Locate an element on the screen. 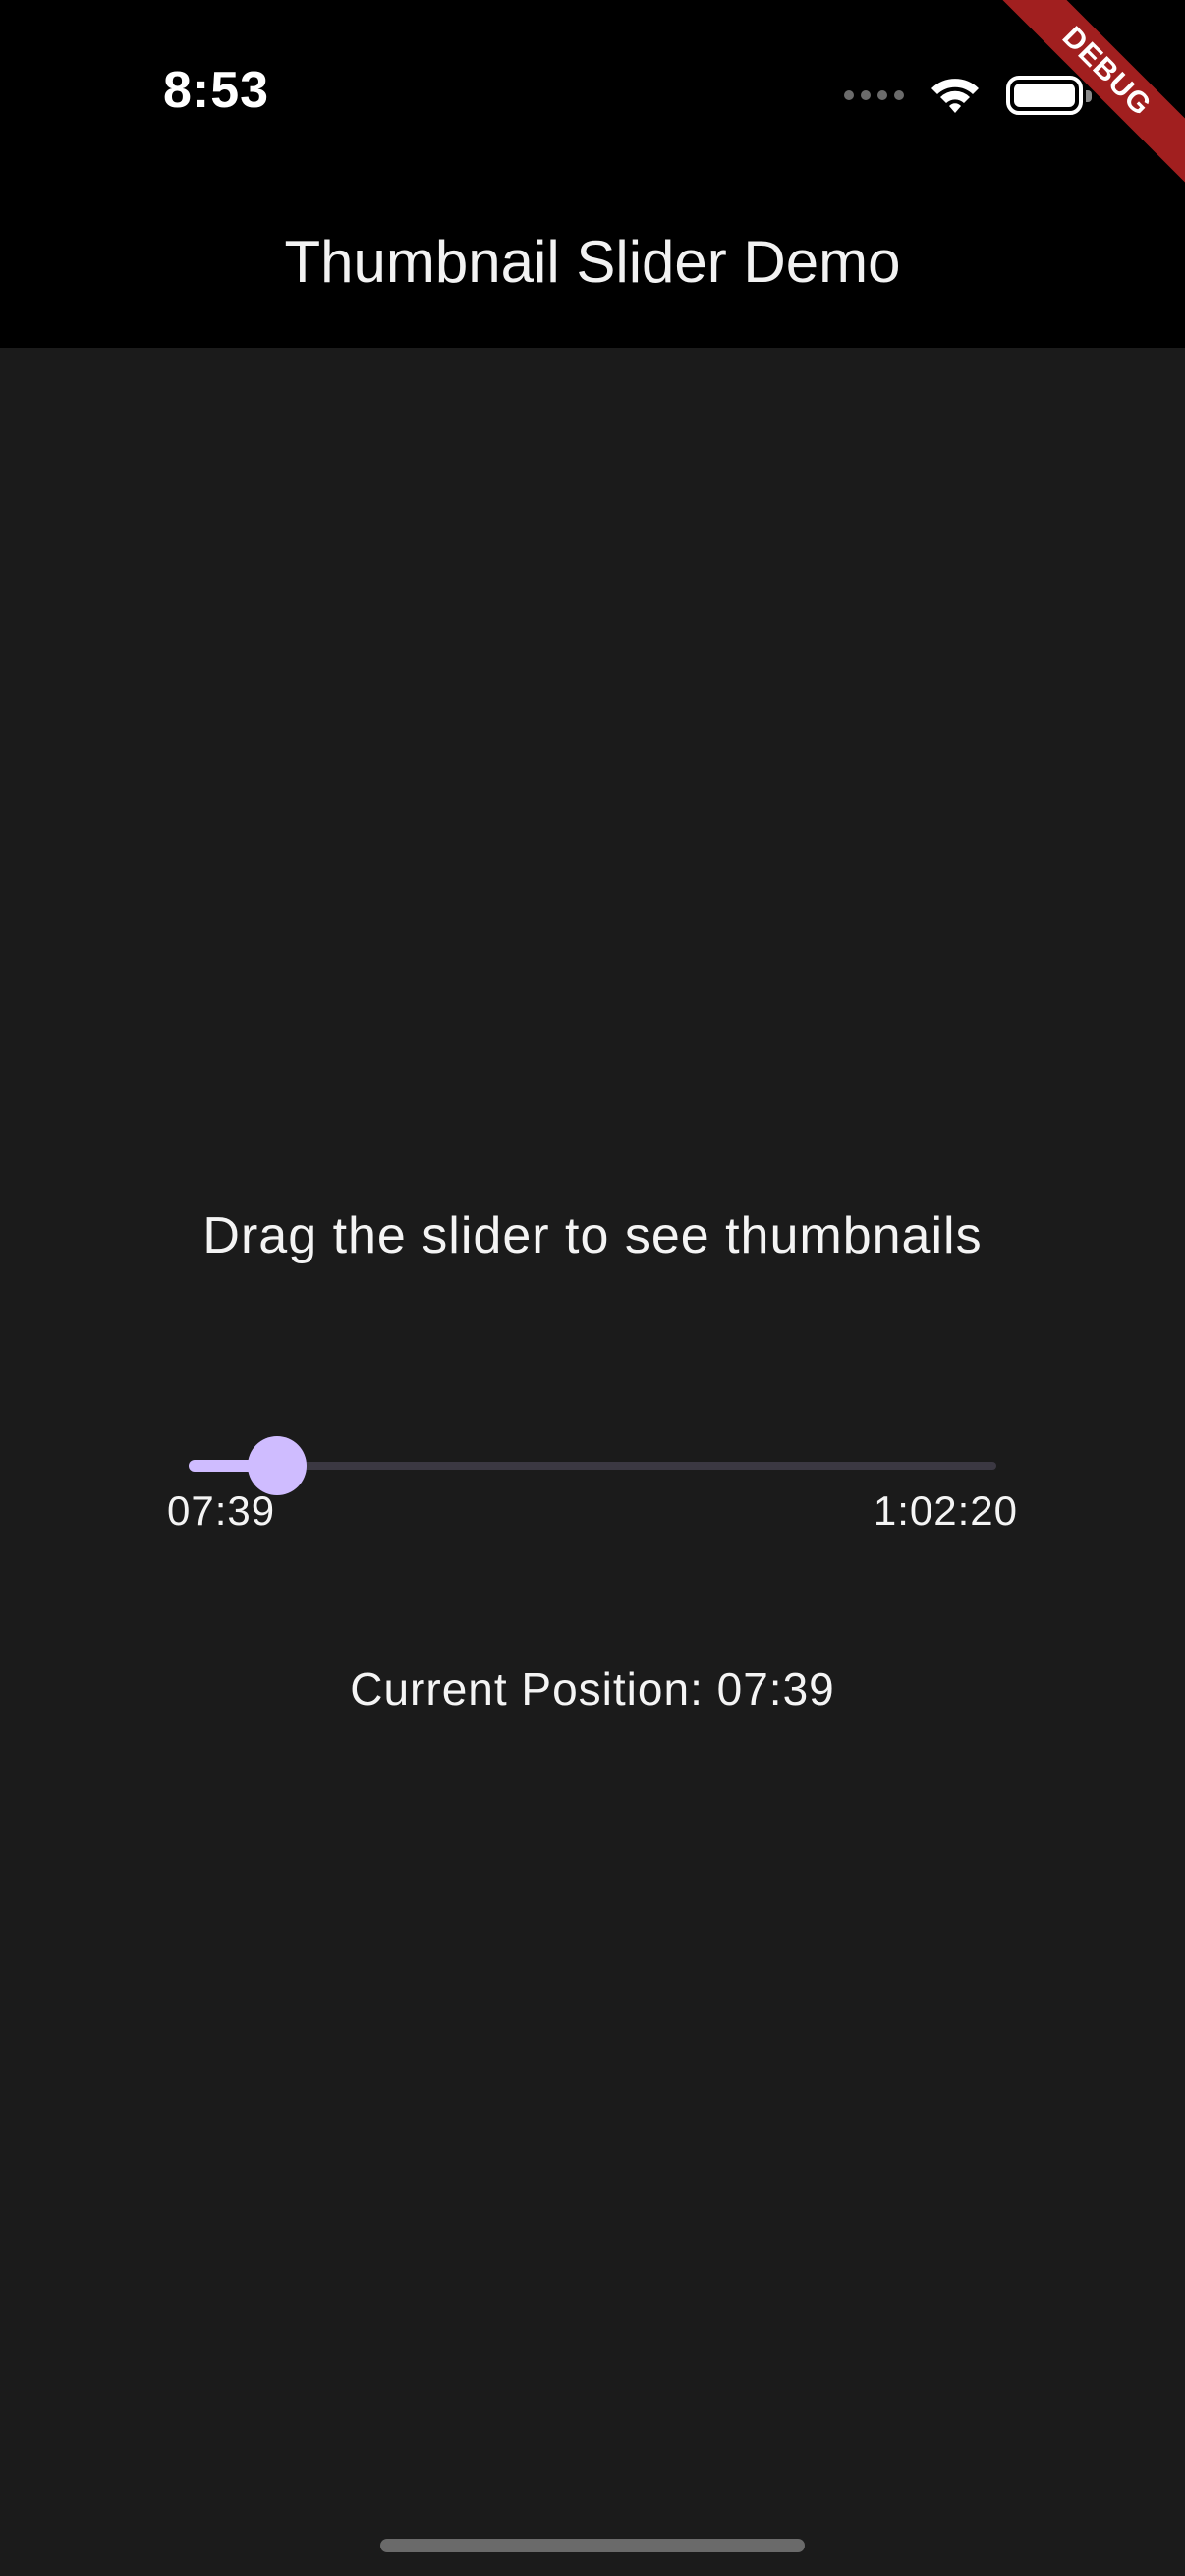 This screenshot has width=1185, height=2576. video-position-slider is located at coordinates (592, 1465).